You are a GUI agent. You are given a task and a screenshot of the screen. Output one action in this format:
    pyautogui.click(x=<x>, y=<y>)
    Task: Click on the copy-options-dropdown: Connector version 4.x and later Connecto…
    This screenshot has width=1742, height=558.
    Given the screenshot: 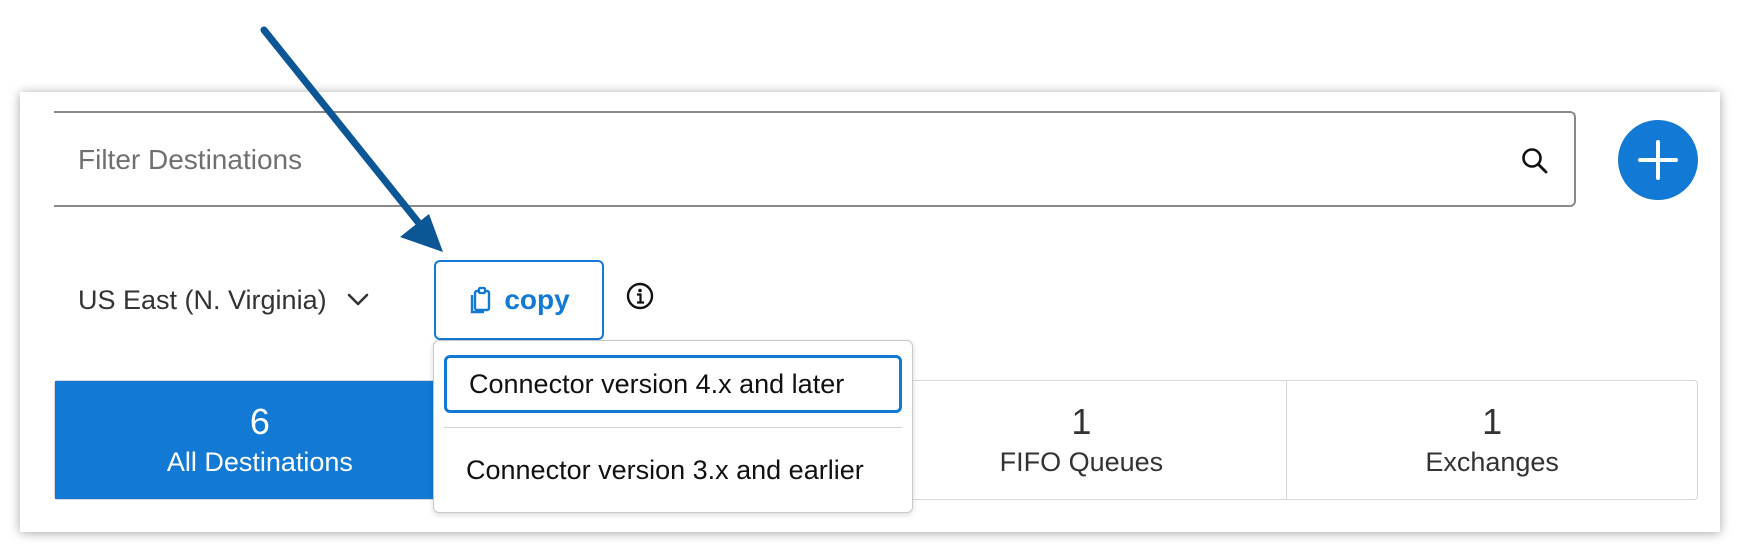 What is the action you would take?
    pyautogui.click(x=673, y=426)
    